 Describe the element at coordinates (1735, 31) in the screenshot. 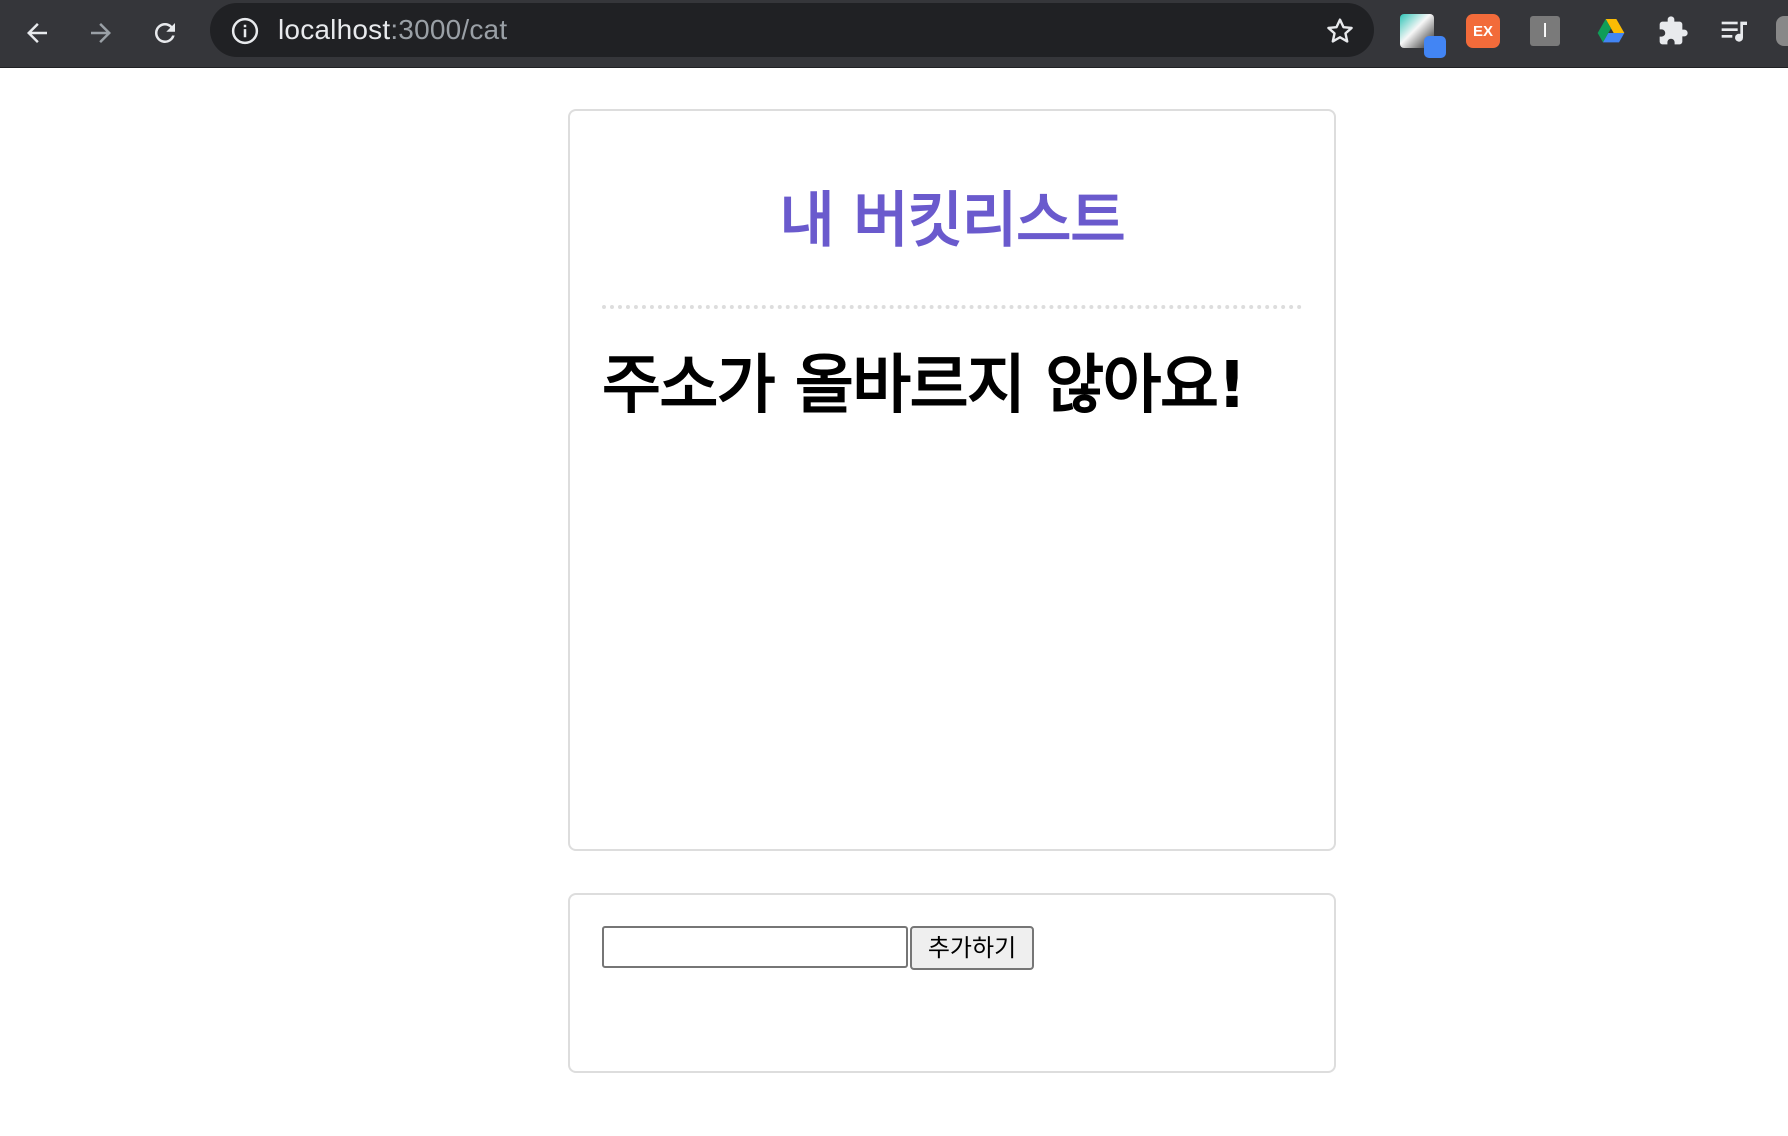

I see `media-controls-icon` at that location.